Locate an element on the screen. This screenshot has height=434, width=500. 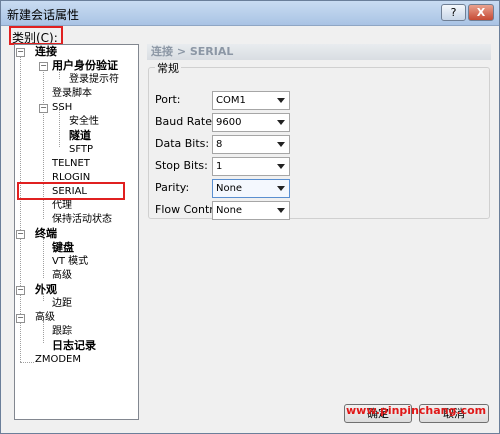
title-bar: 新建会话属性 ? X is located at coordinates (250, 13).